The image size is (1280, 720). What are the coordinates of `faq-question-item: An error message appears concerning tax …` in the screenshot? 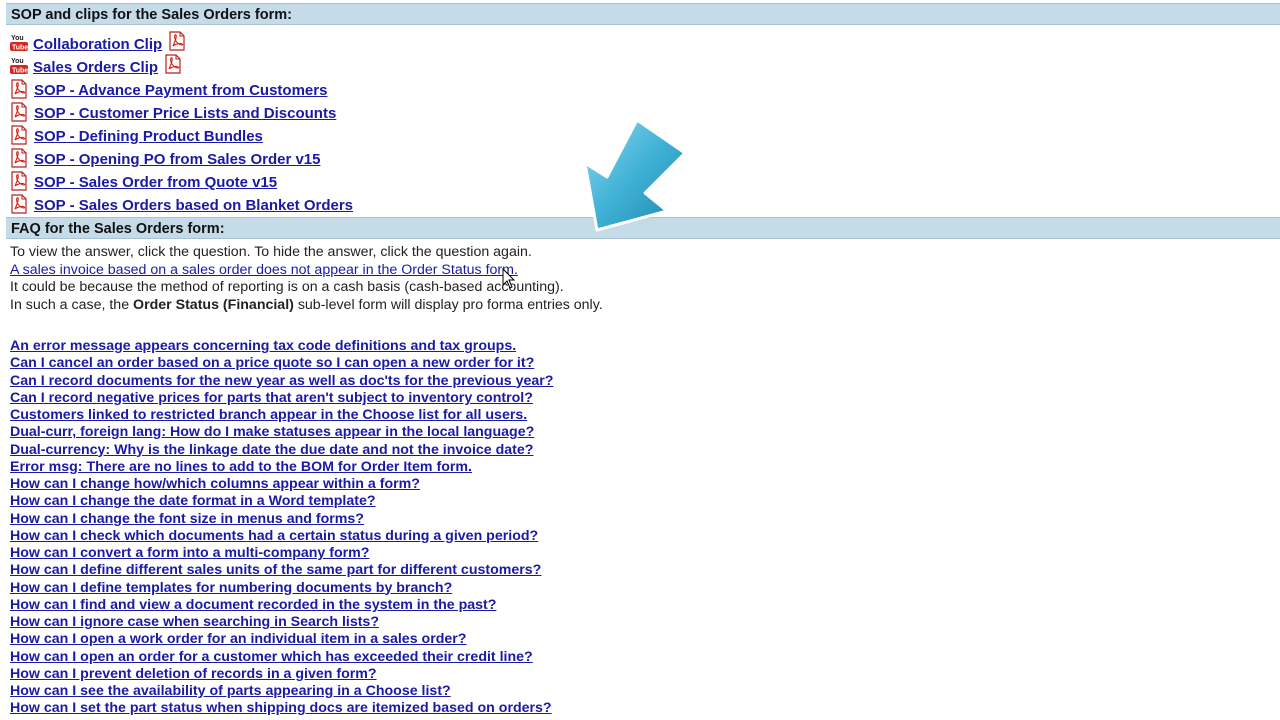 It's located at (281, 345).